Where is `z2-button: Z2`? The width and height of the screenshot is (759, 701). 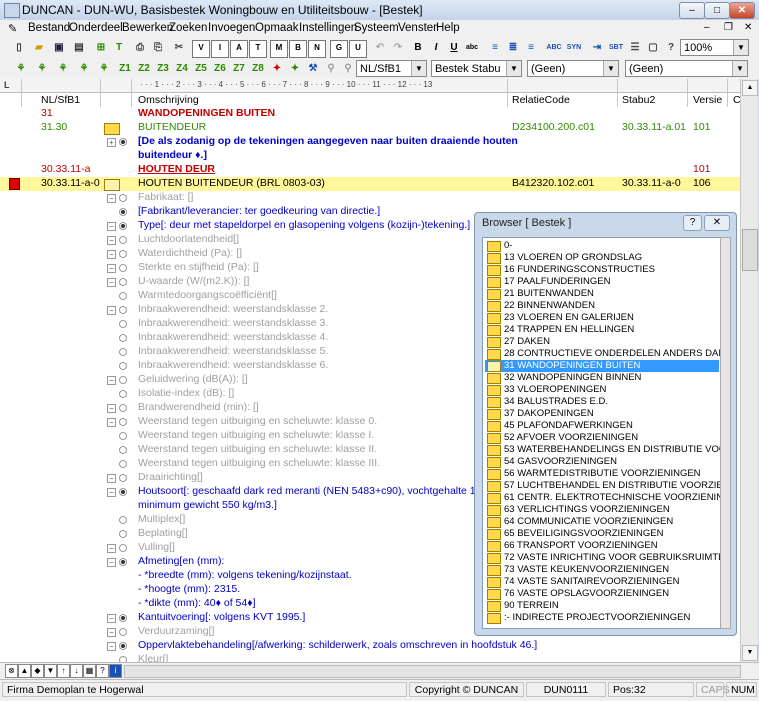 z2-button: Z2 is located at coordinates (144, 69).